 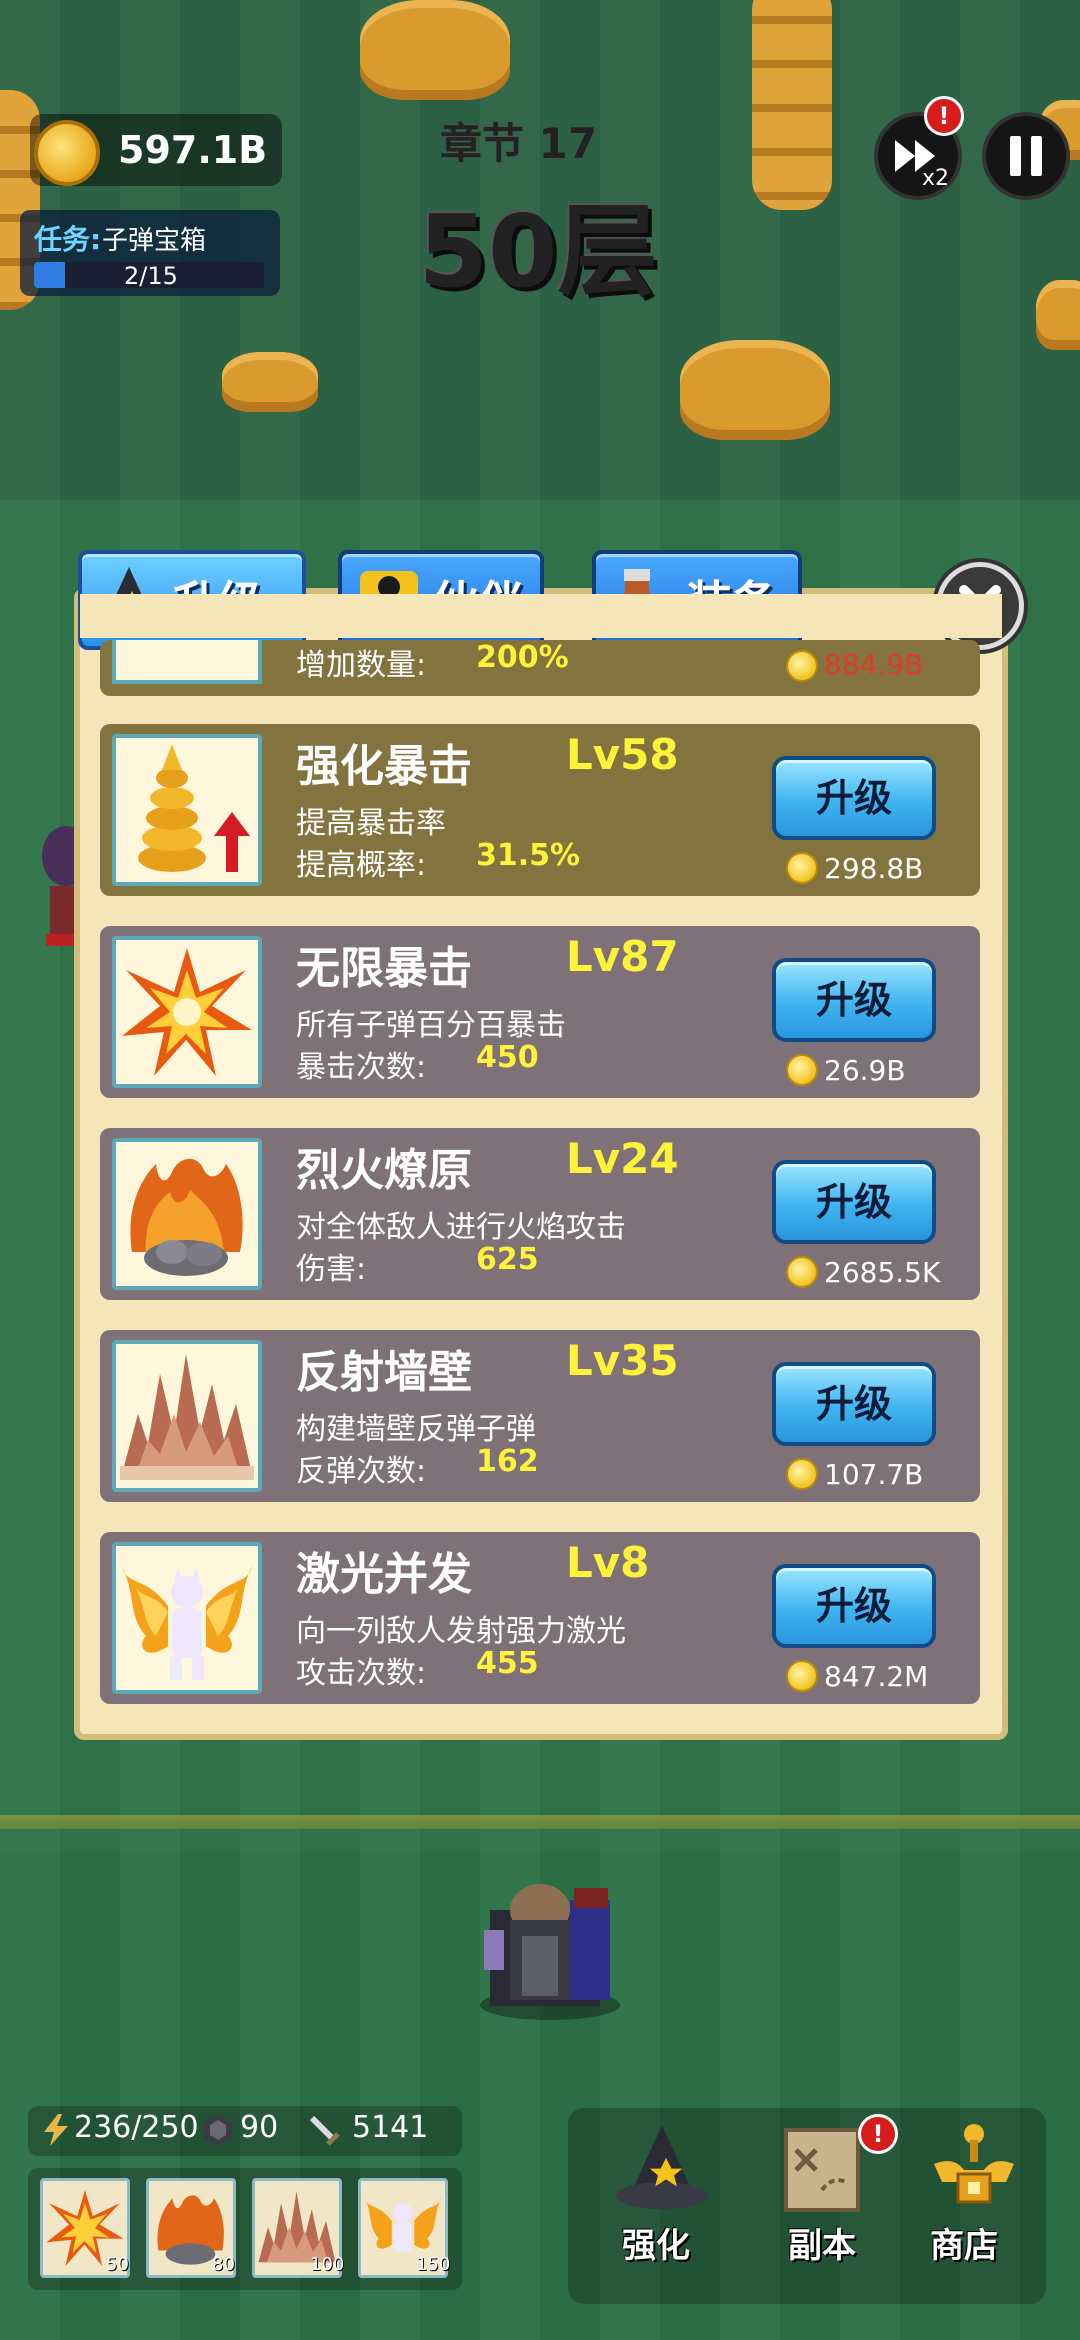 I want to click on skill-stat-value: 162, so click(x=507, y=1461).